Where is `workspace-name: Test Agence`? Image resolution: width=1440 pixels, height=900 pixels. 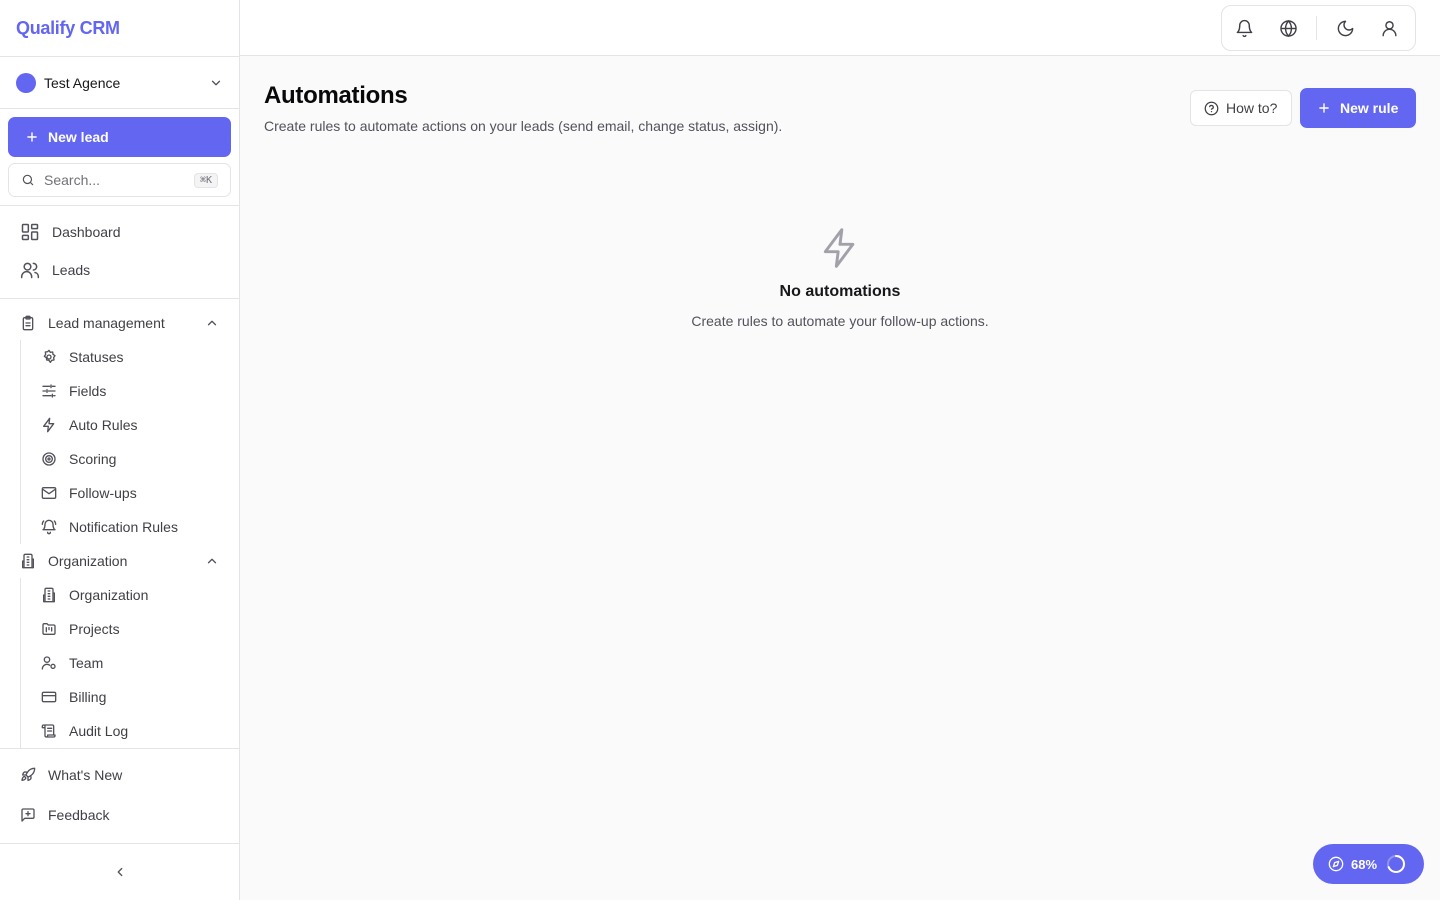 workspace-name: Test Agence is located at coordinates (82, 82).